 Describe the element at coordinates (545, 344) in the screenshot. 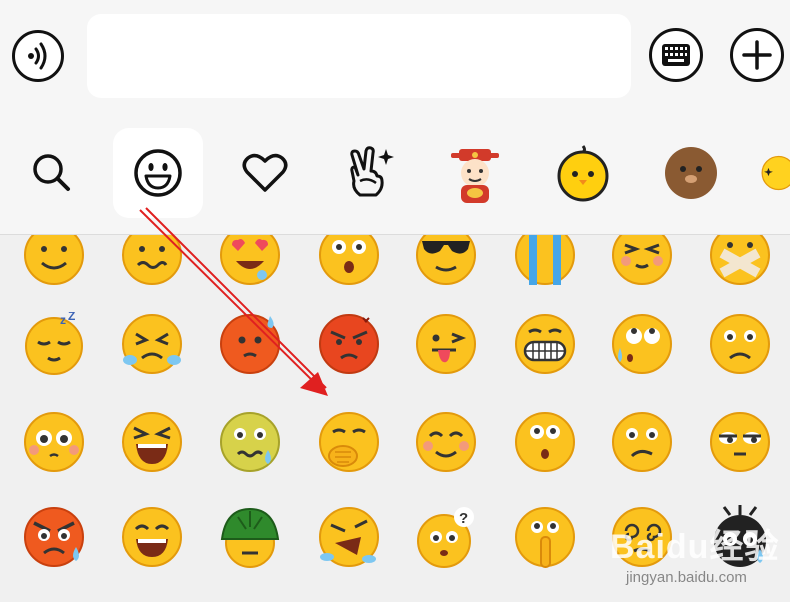

I see `grinning-teeth-face-emoji` at that location.